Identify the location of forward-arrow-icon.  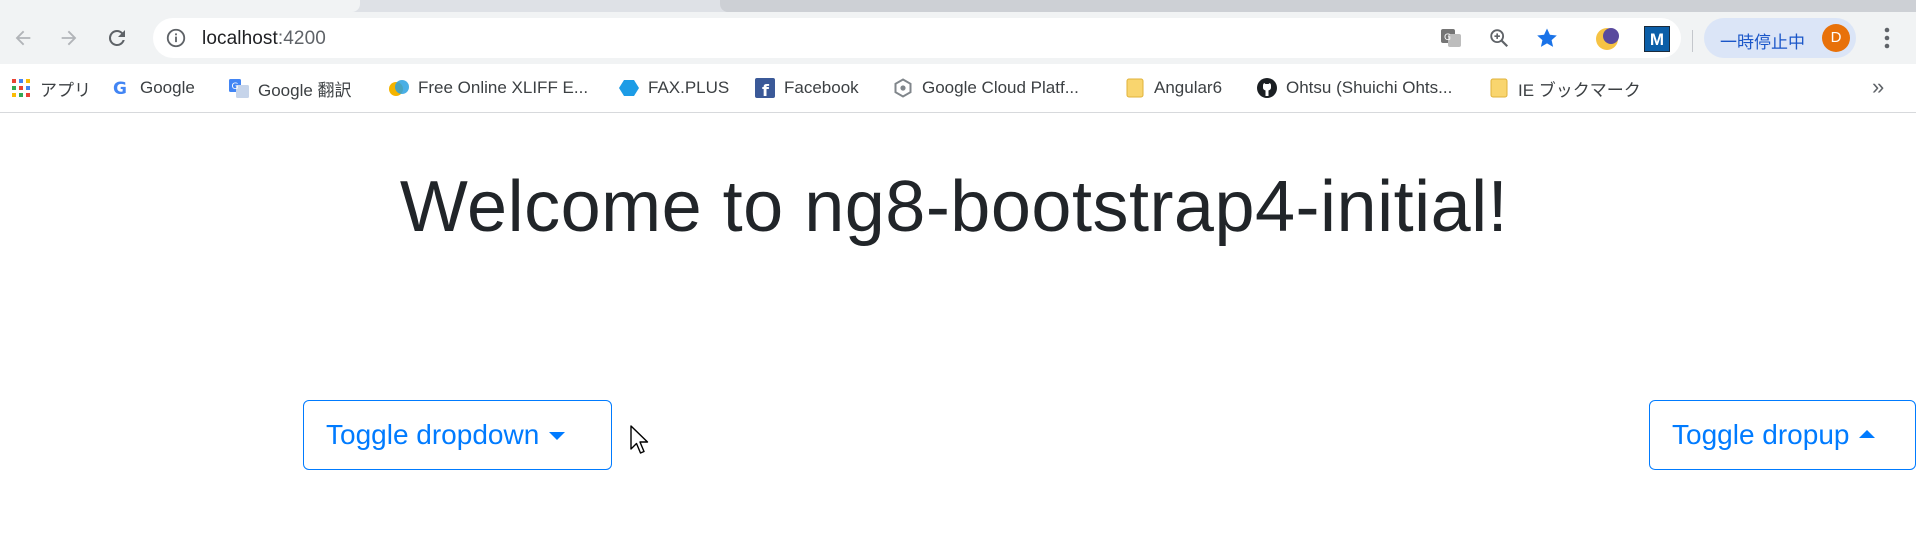
(69, 38).